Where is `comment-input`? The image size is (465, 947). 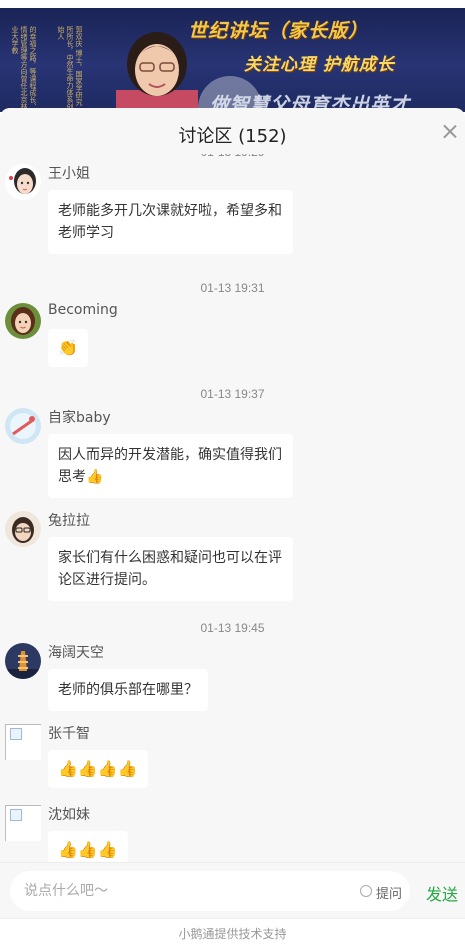
comment-input is located at coordinates (184, 891).